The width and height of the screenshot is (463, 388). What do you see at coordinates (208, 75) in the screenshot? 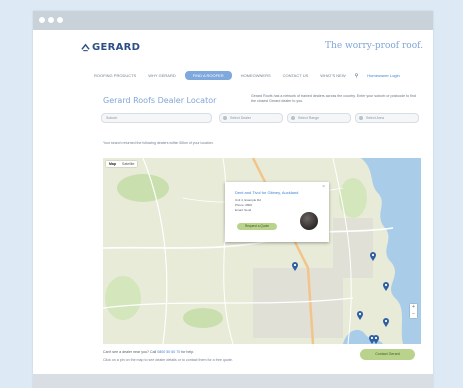
I see `nav-item-find-a-roofer: FIND A ROOFER` at bounding box center [208, 75].